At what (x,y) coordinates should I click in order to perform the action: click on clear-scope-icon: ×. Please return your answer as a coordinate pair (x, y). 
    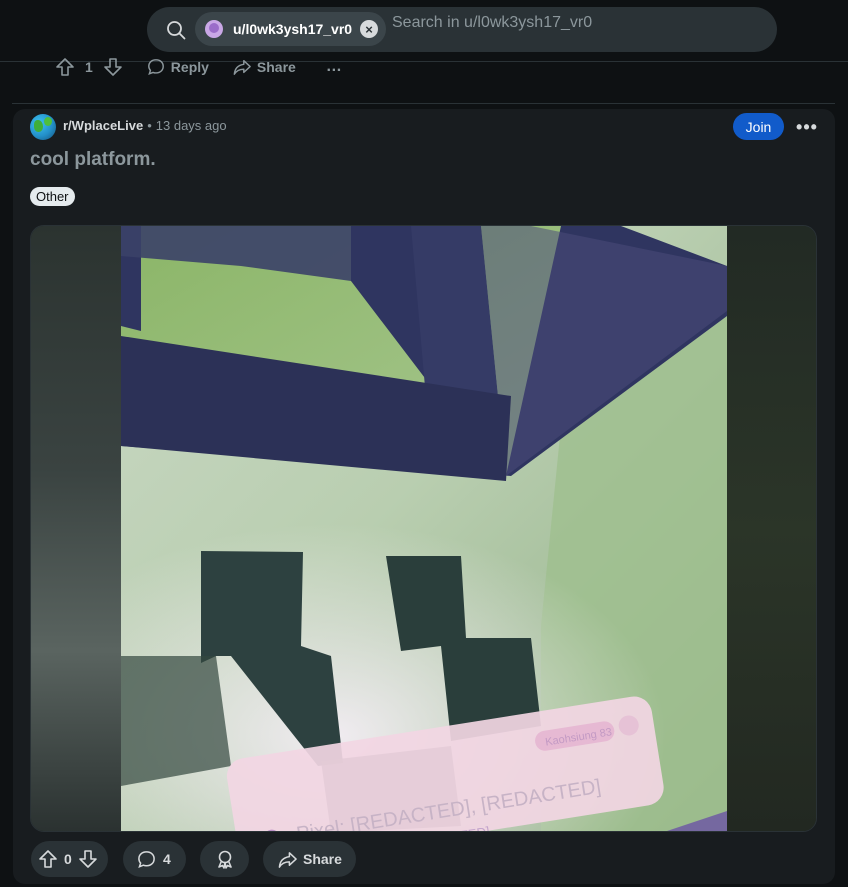
    Looking at the image, I should click on (369, 29).